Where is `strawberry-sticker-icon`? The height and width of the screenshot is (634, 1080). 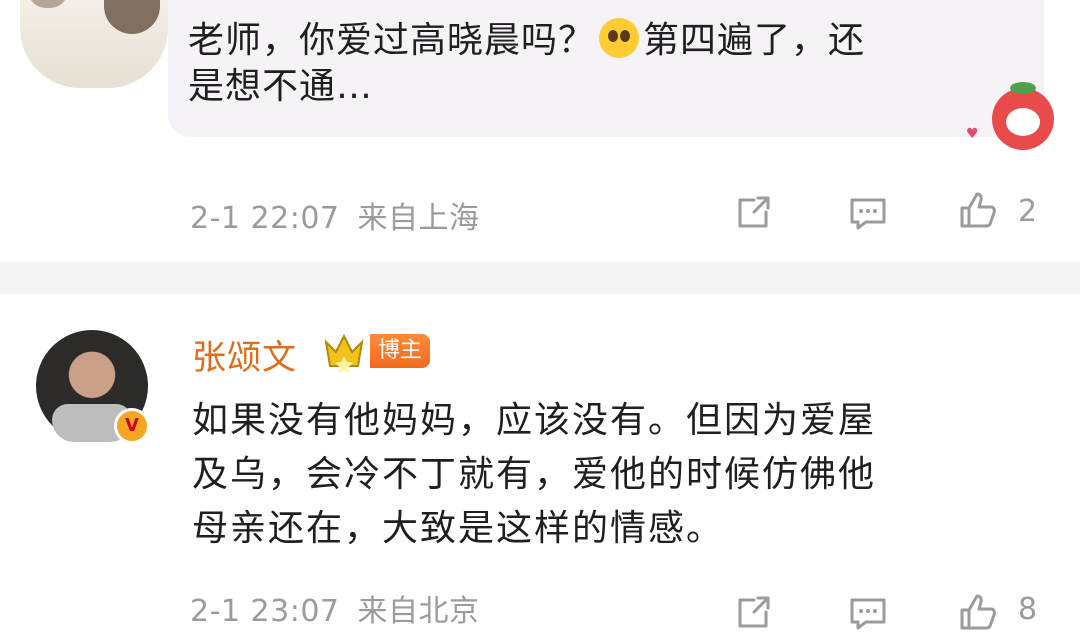
strawberry-sticker-icon is located at coordinates (1023, 116).